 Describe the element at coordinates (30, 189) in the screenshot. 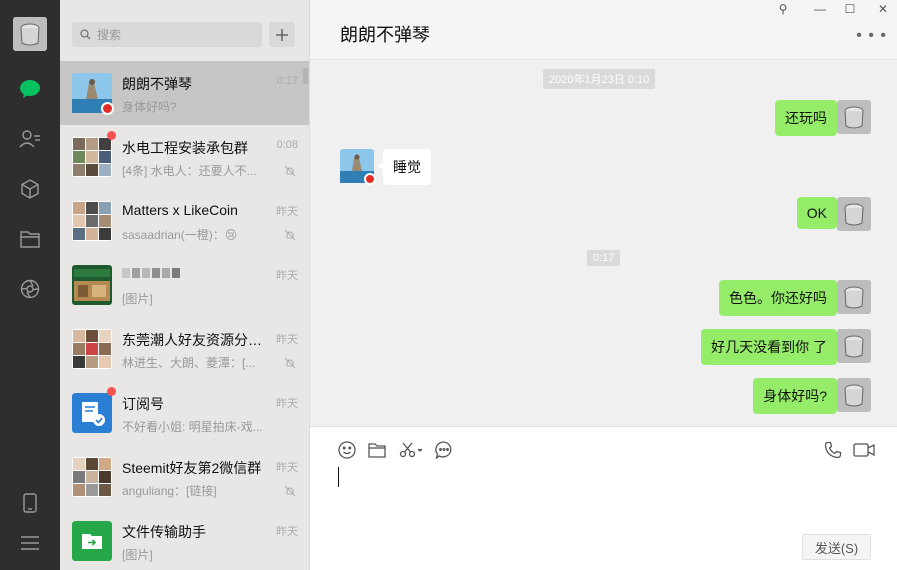

I see `favorites-icon` at that location.